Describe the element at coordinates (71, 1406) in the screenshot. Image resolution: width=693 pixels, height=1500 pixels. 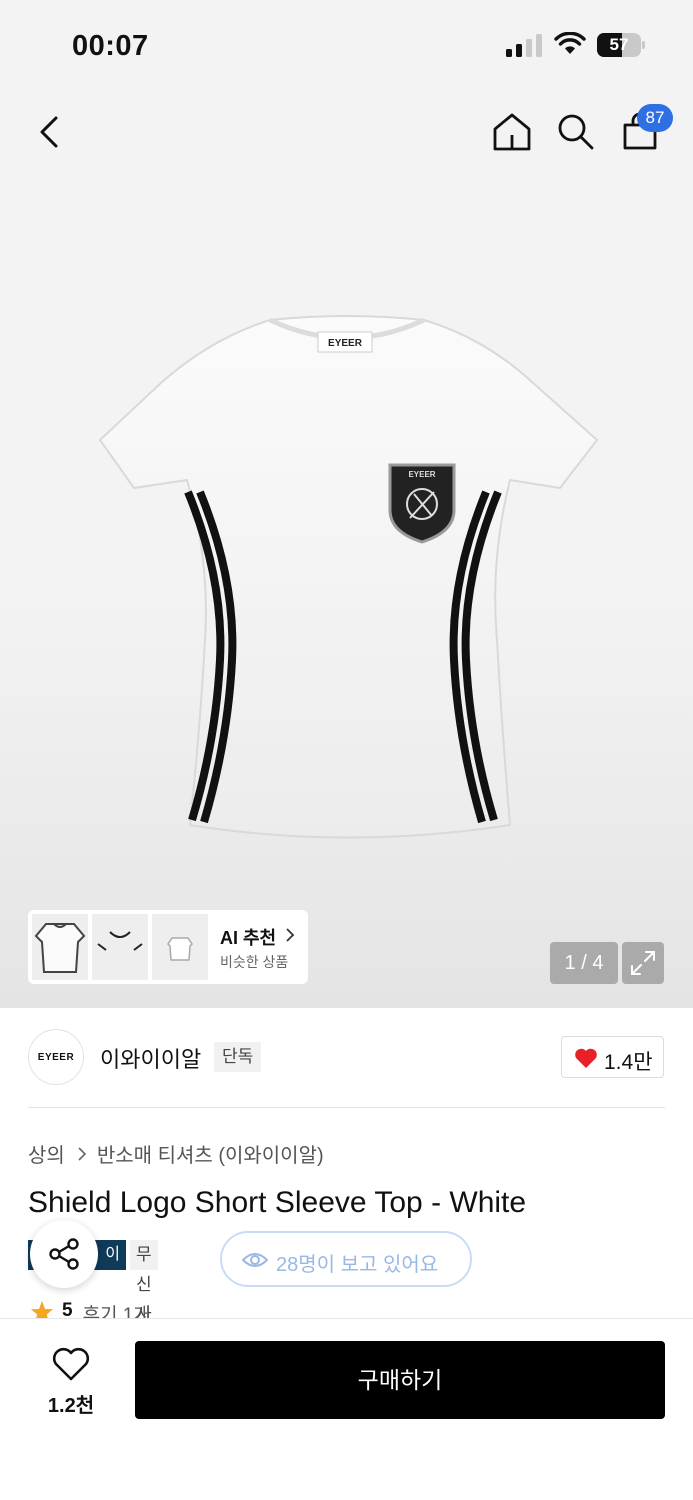
I see `wishlist-count: 1.2천` at that location.